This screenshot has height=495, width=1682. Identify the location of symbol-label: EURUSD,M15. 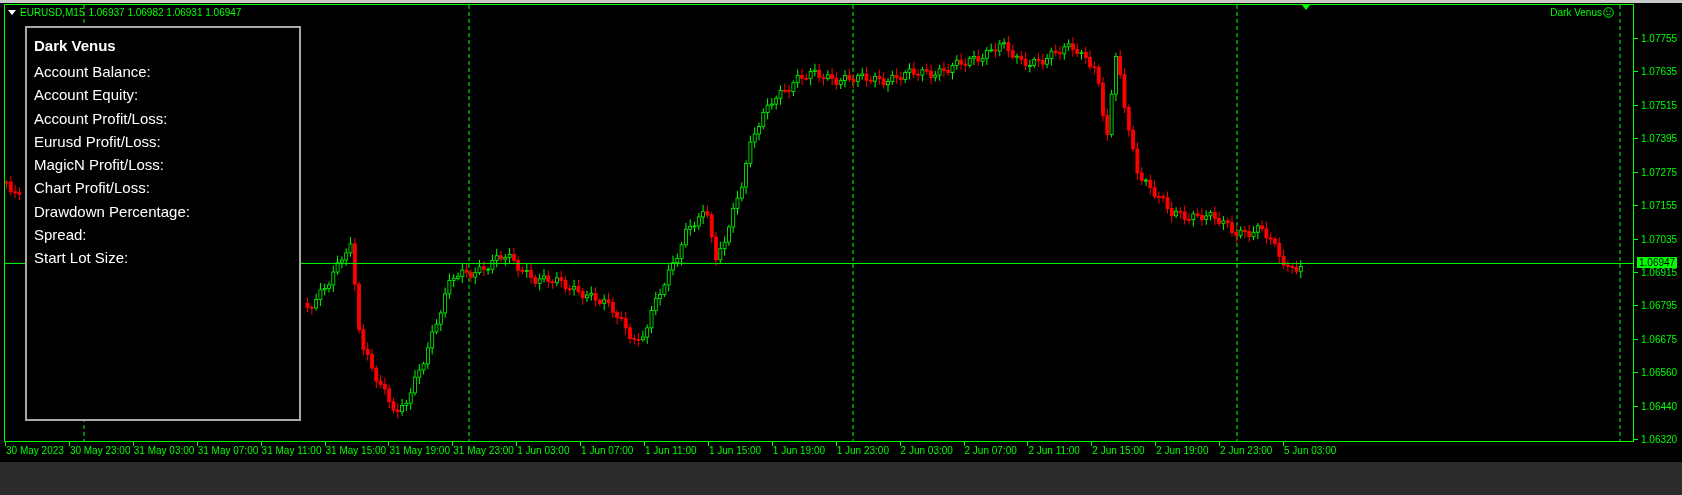
(52, 12).